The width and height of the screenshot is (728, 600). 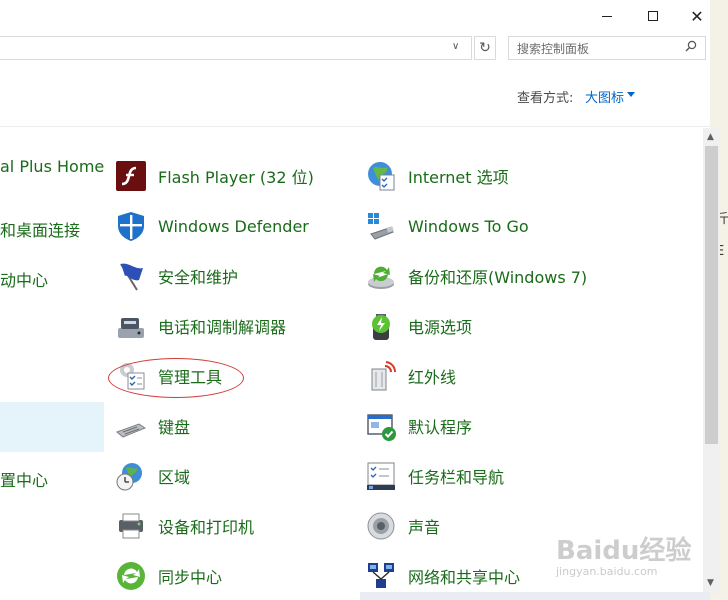 What do you see at coordinates (222, 327) in the screenshot?
I see `item-label: 电话和调制解调器` at bounding box center [222, 327].